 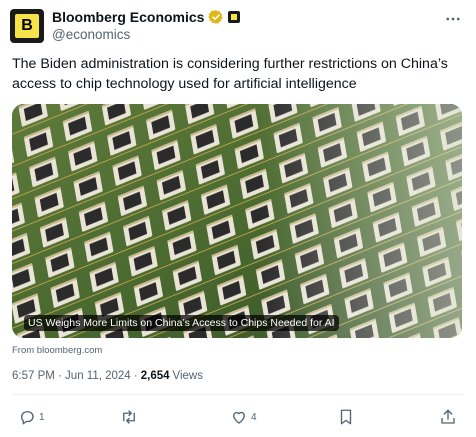 I want to click on share-icon, so click(x=448, y=416).